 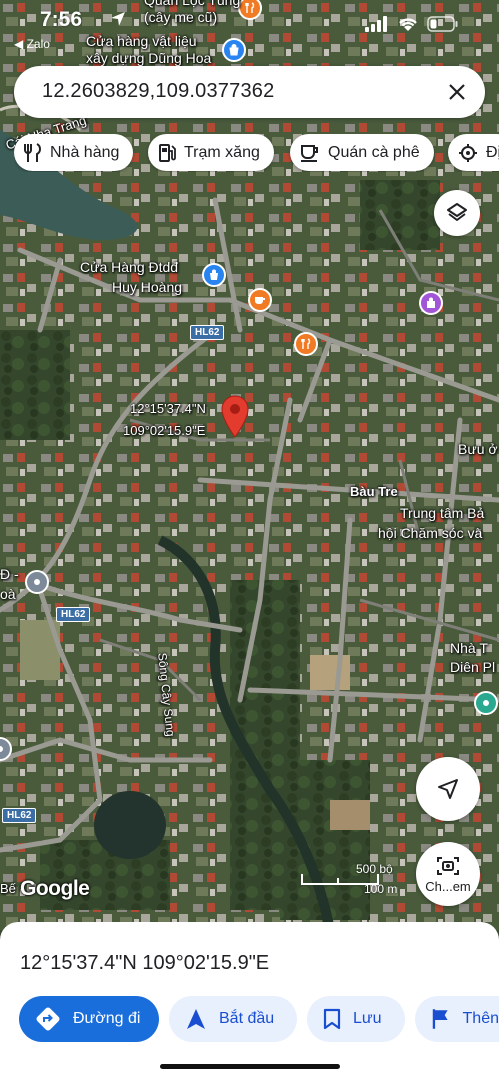 I want to click on directions-button: Đường đi, so click(x=89, y=1019).